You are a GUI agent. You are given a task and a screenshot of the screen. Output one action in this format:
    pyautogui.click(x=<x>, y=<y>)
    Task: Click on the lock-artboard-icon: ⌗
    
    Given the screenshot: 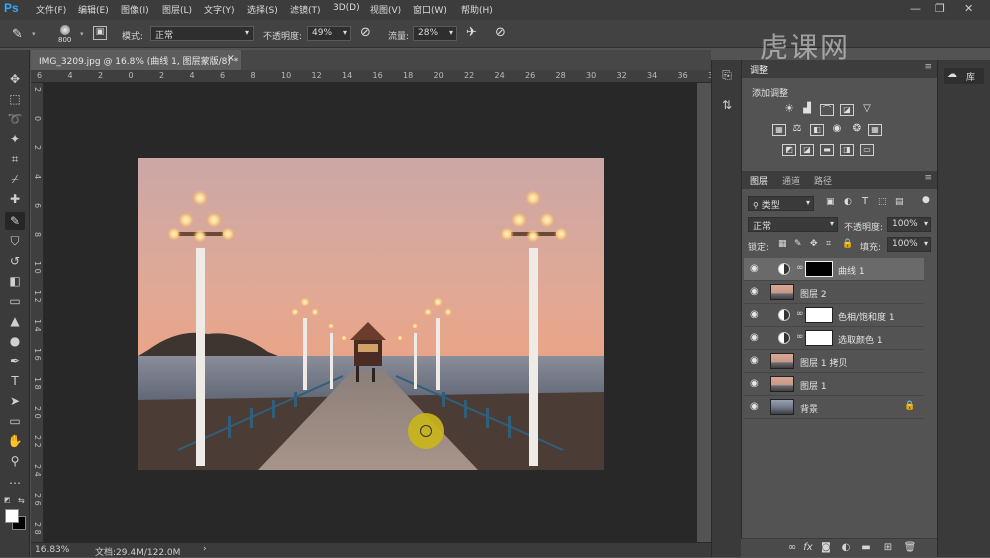 What is the action you would take?
    pyautogui.click(x=828, y=244)
    